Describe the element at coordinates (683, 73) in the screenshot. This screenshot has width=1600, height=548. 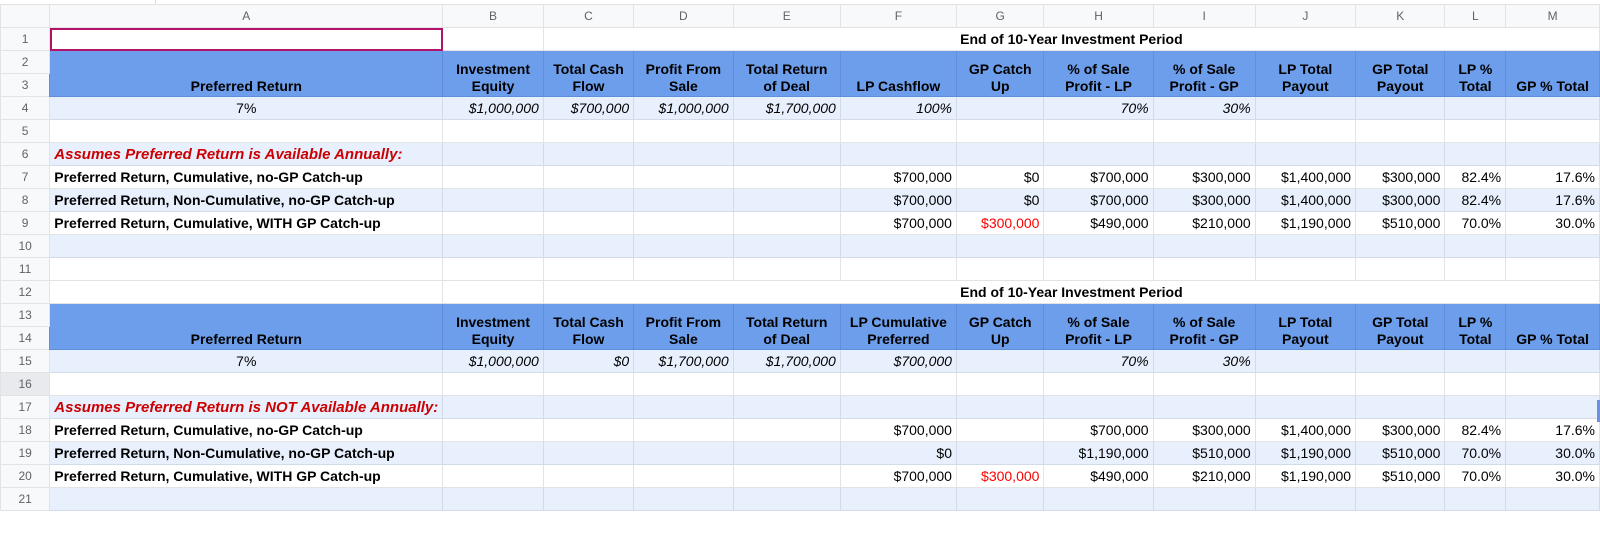
I see `header-profit-from-sale: Profit From Sale` at that location.